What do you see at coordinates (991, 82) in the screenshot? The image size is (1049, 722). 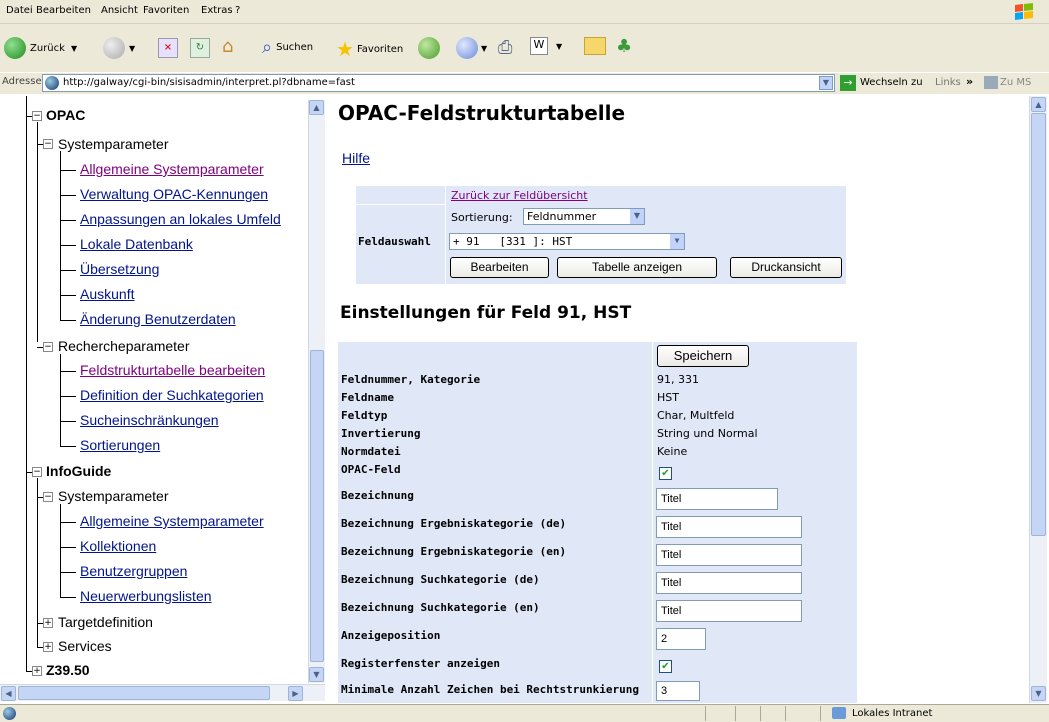 I see `zu-ms-icon` at bounding box center [991, 82].